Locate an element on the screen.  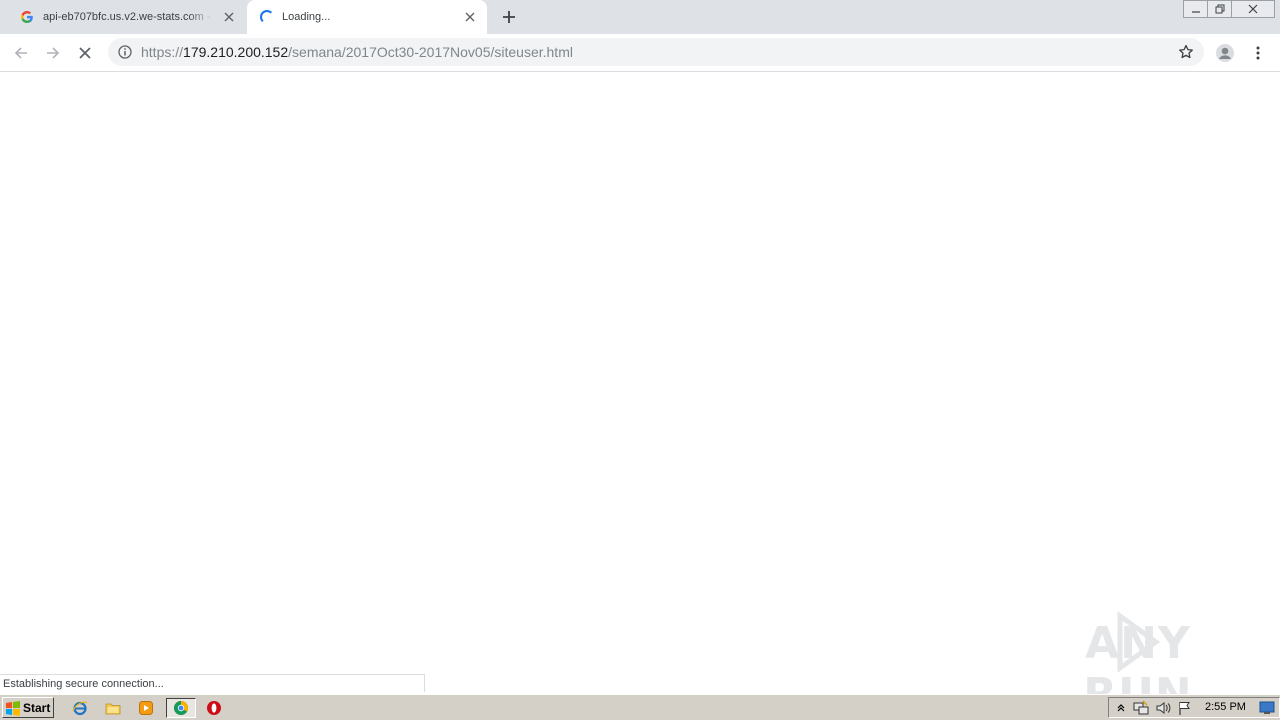
system-tray: 2:55 PM is located at coordinates (1194, 707).